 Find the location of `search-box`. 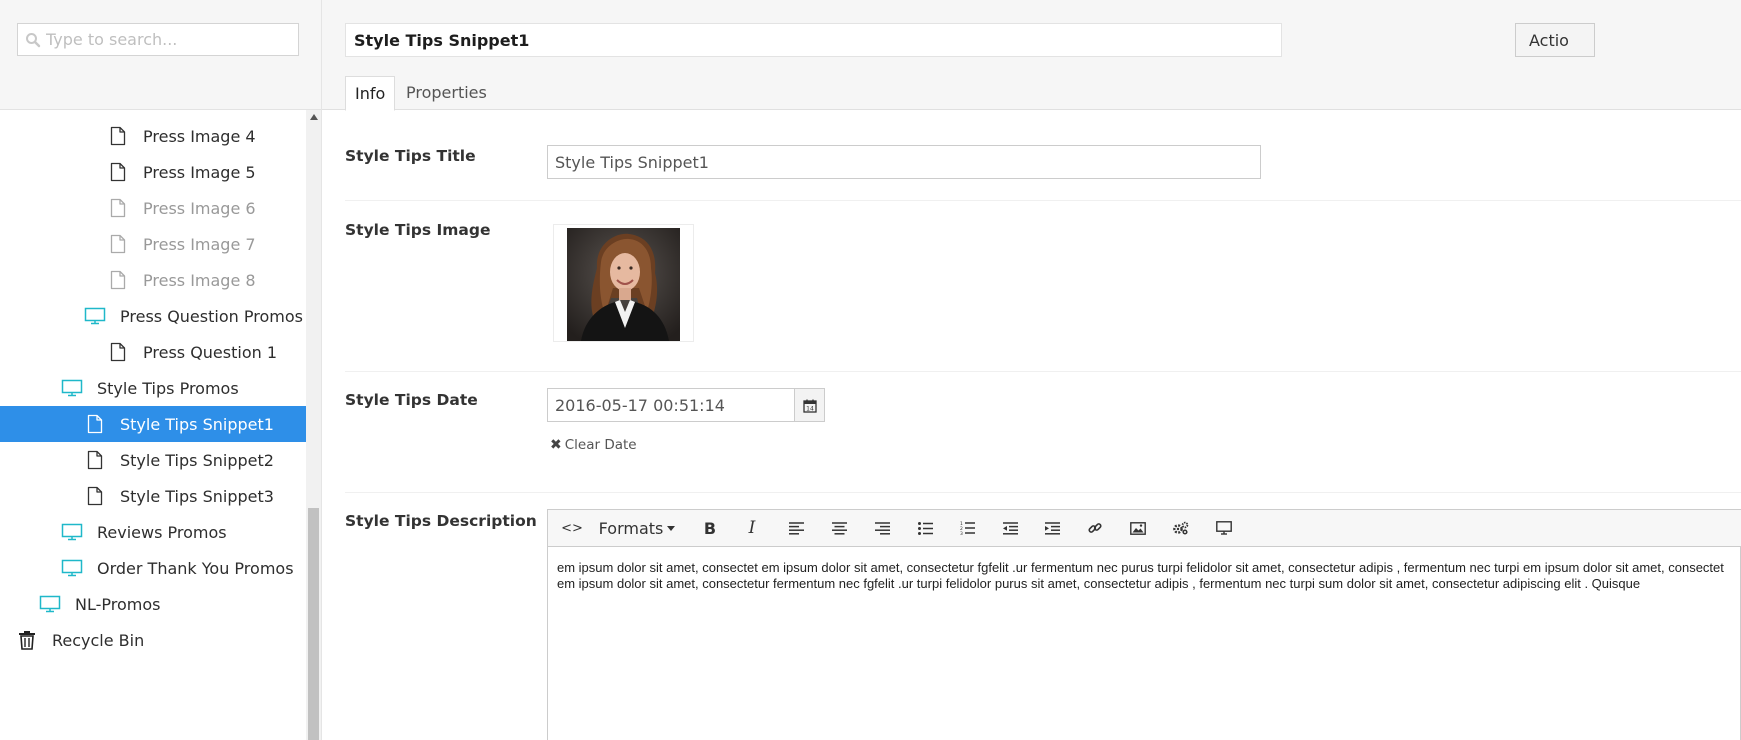

search-box is located at coordinates (158, 39).